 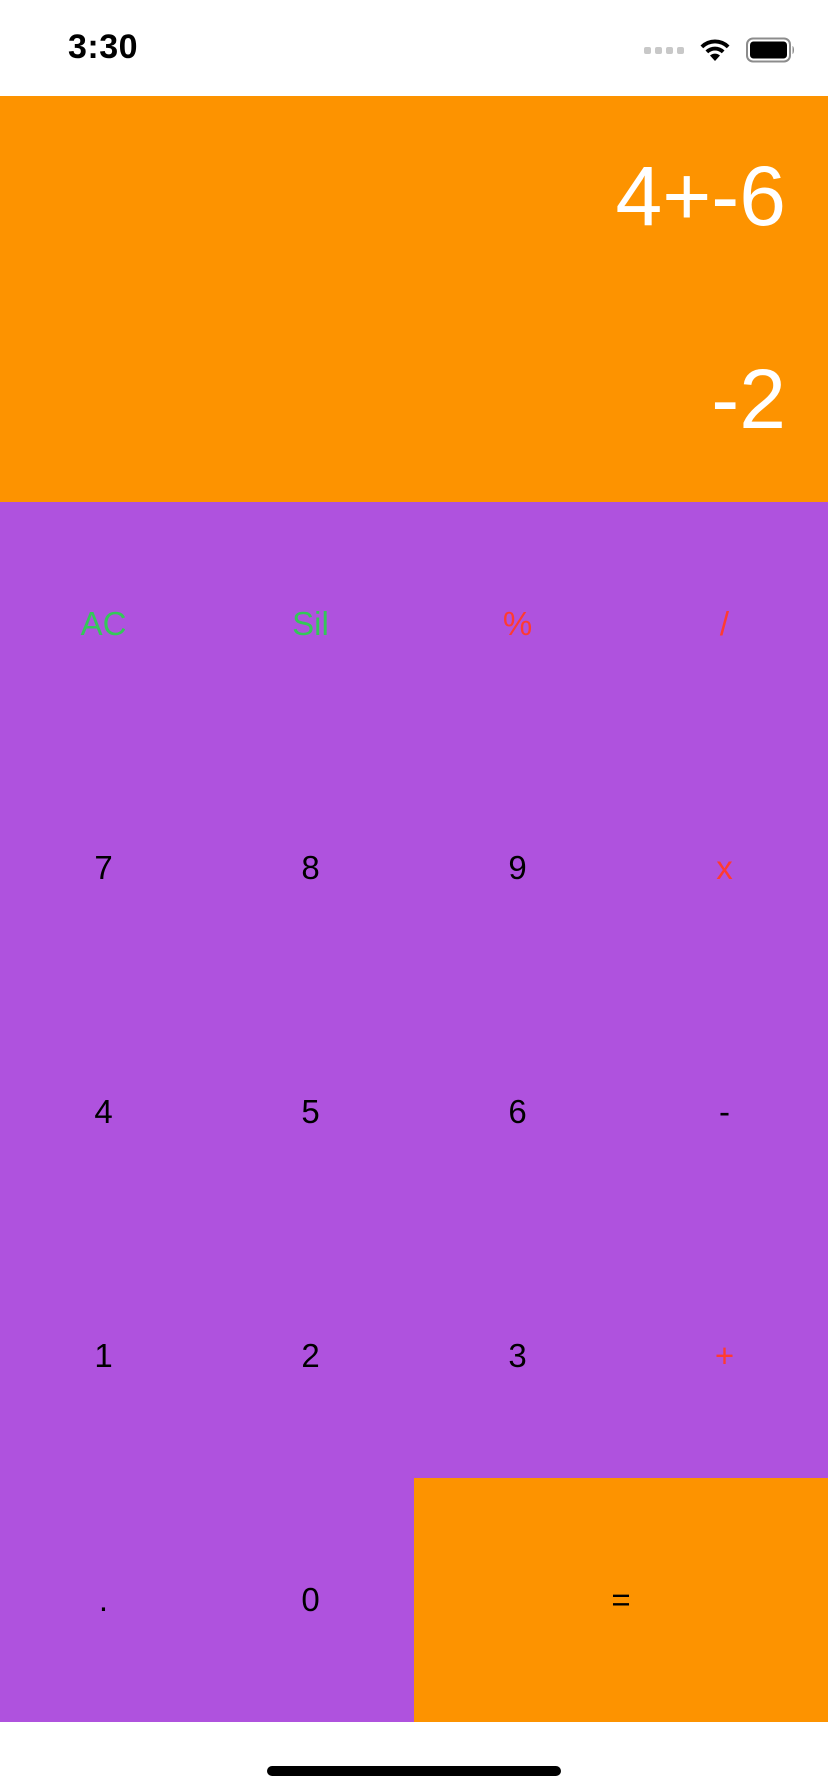 What do you see at coordinates (103, 47) in the screenshot?
I see `status-time: 3:30` at bounding box center [103, 47].